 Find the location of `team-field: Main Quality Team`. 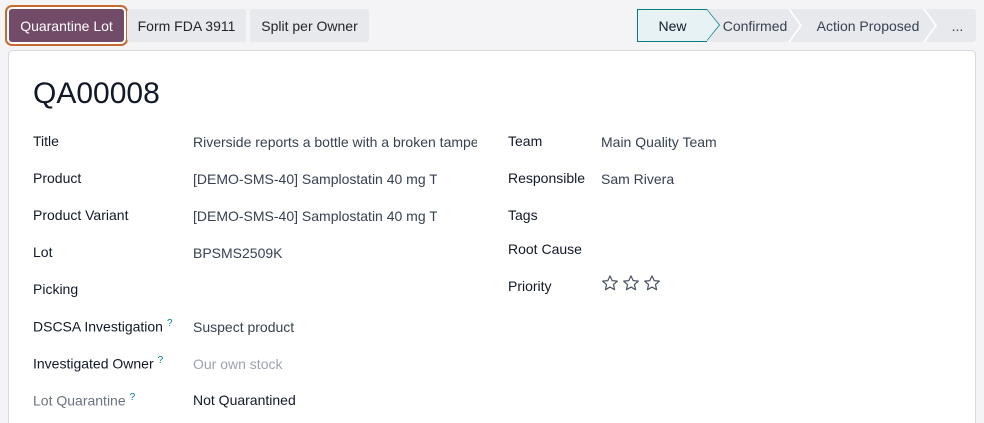

team-field: Main Quality Team is located at coordinates (771, 142).